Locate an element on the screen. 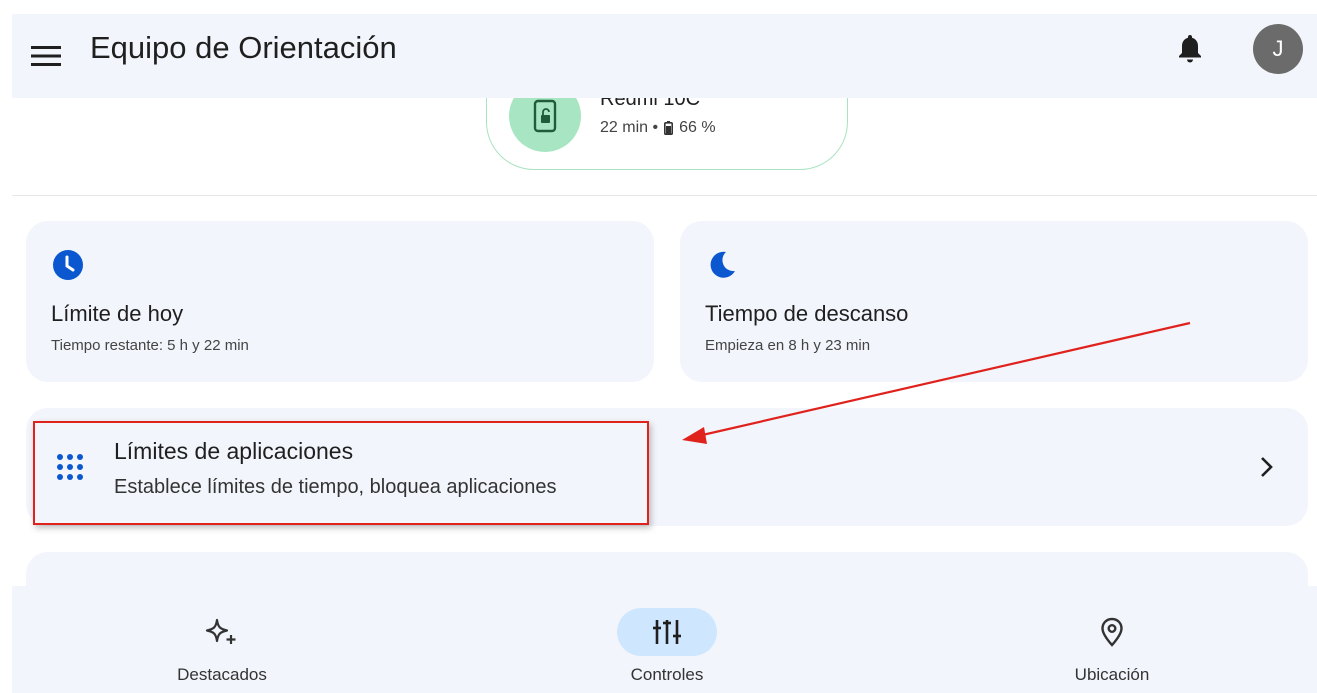 The height and width of the screenshot is (693, 1317). nav-label-controles: Controles is located at coordinates (667, 674).